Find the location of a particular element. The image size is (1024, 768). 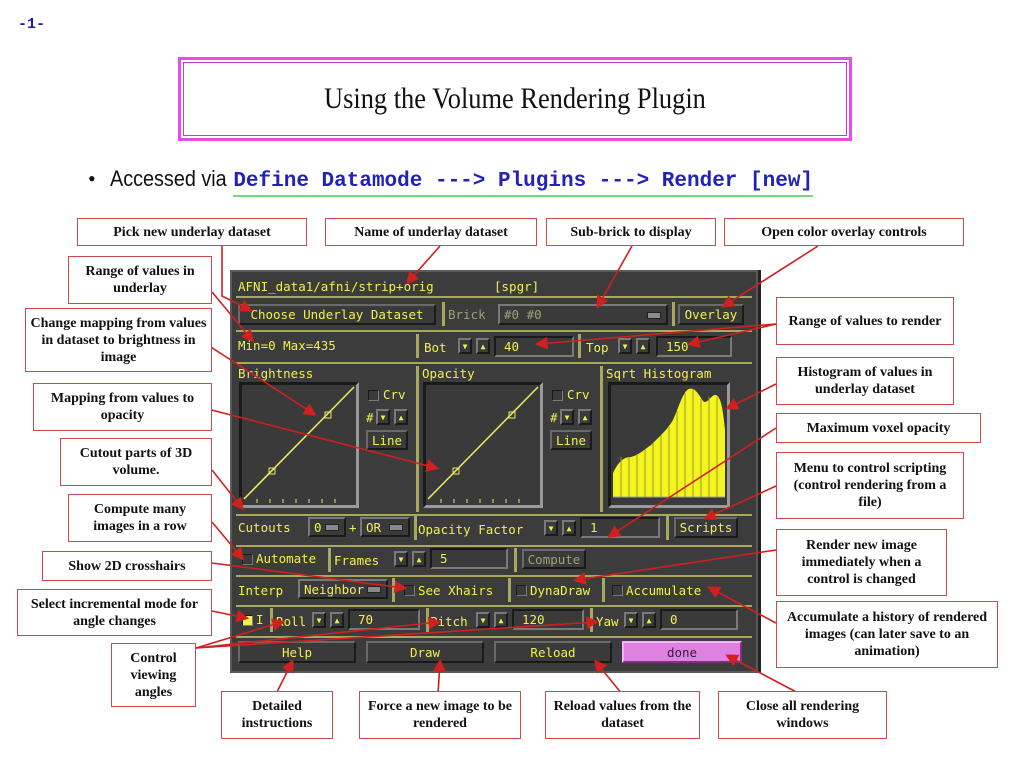

callout-histogram: Histogram of values in underlay dataset is located at coordinates (865, 381).